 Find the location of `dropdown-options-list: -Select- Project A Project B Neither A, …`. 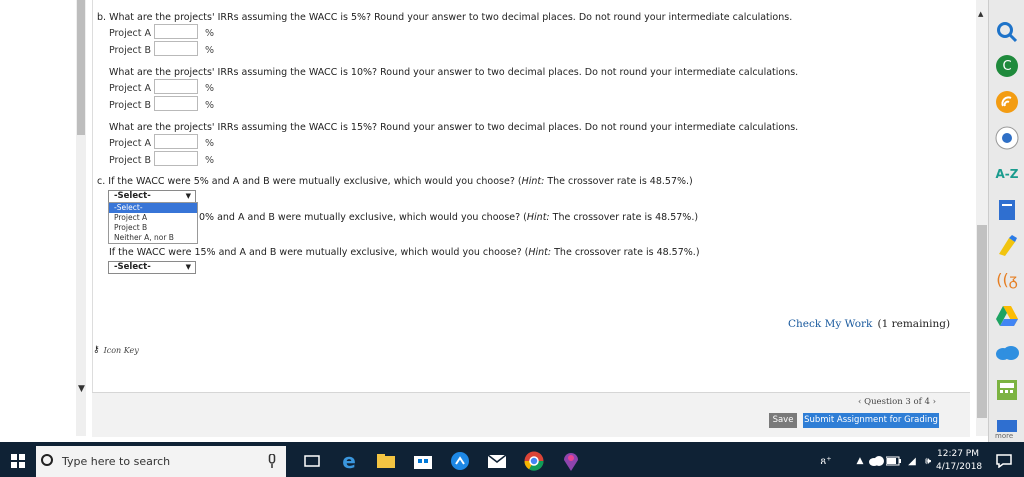

dropdown-options-list: -Select- Project A Project B Neither A, … is located at coordinates (153, 223).